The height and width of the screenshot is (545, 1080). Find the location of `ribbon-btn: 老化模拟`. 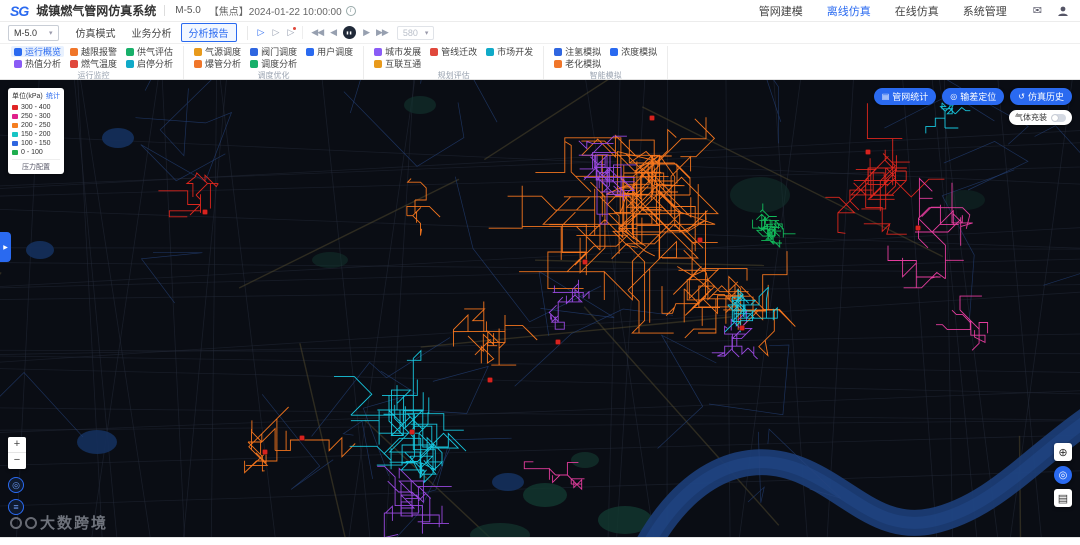

ribbon-btn: 老化模拟 is located at coordinates (577, 63).